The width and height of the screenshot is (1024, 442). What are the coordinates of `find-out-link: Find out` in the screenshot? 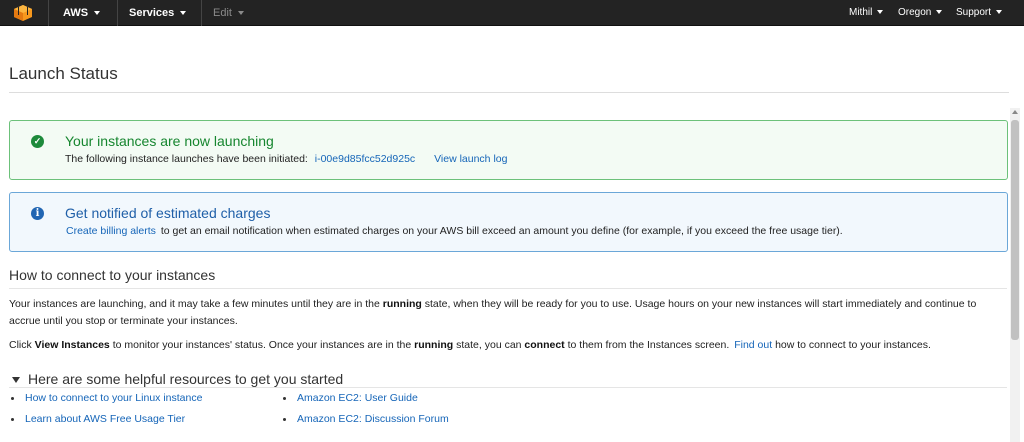 It's located at (753, 345).